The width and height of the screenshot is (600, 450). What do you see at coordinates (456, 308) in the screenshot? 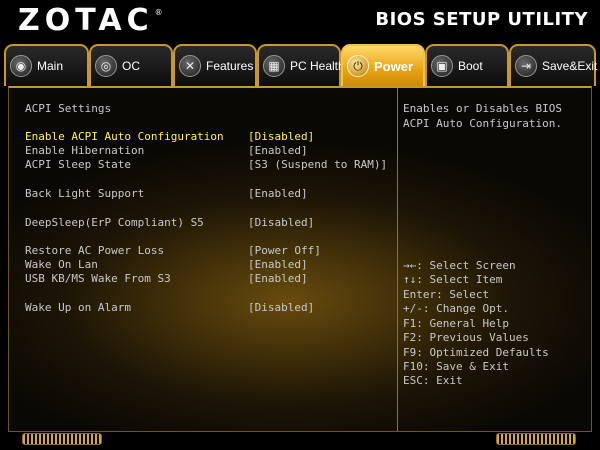
I see `key-hint: +/-: Change Opt.` at bounding box center [456, 308].